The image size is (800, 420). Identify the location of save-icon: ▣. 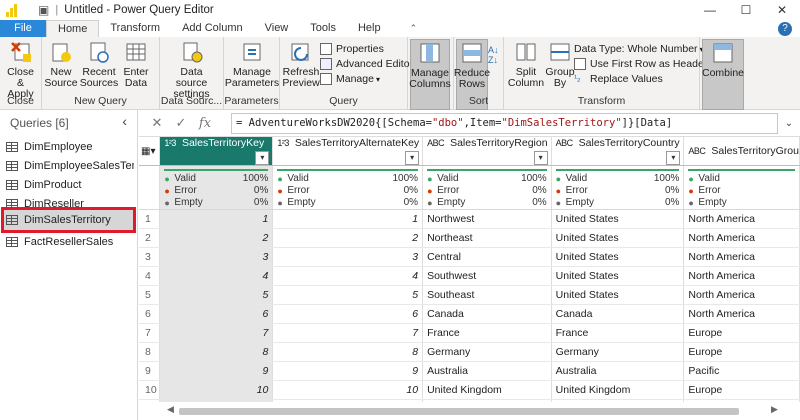
(43, 10).